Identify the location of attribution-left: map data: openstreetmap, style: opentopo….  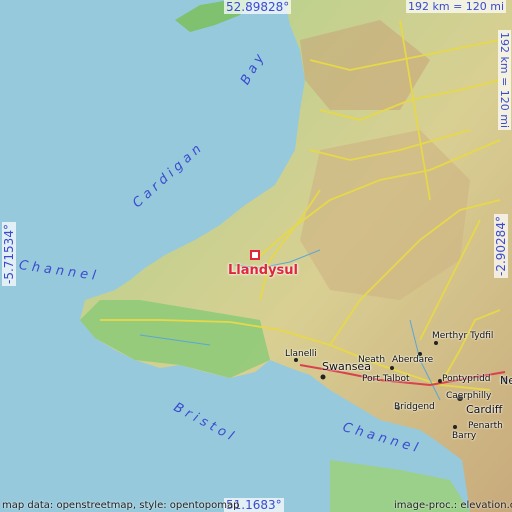
(121, 505).